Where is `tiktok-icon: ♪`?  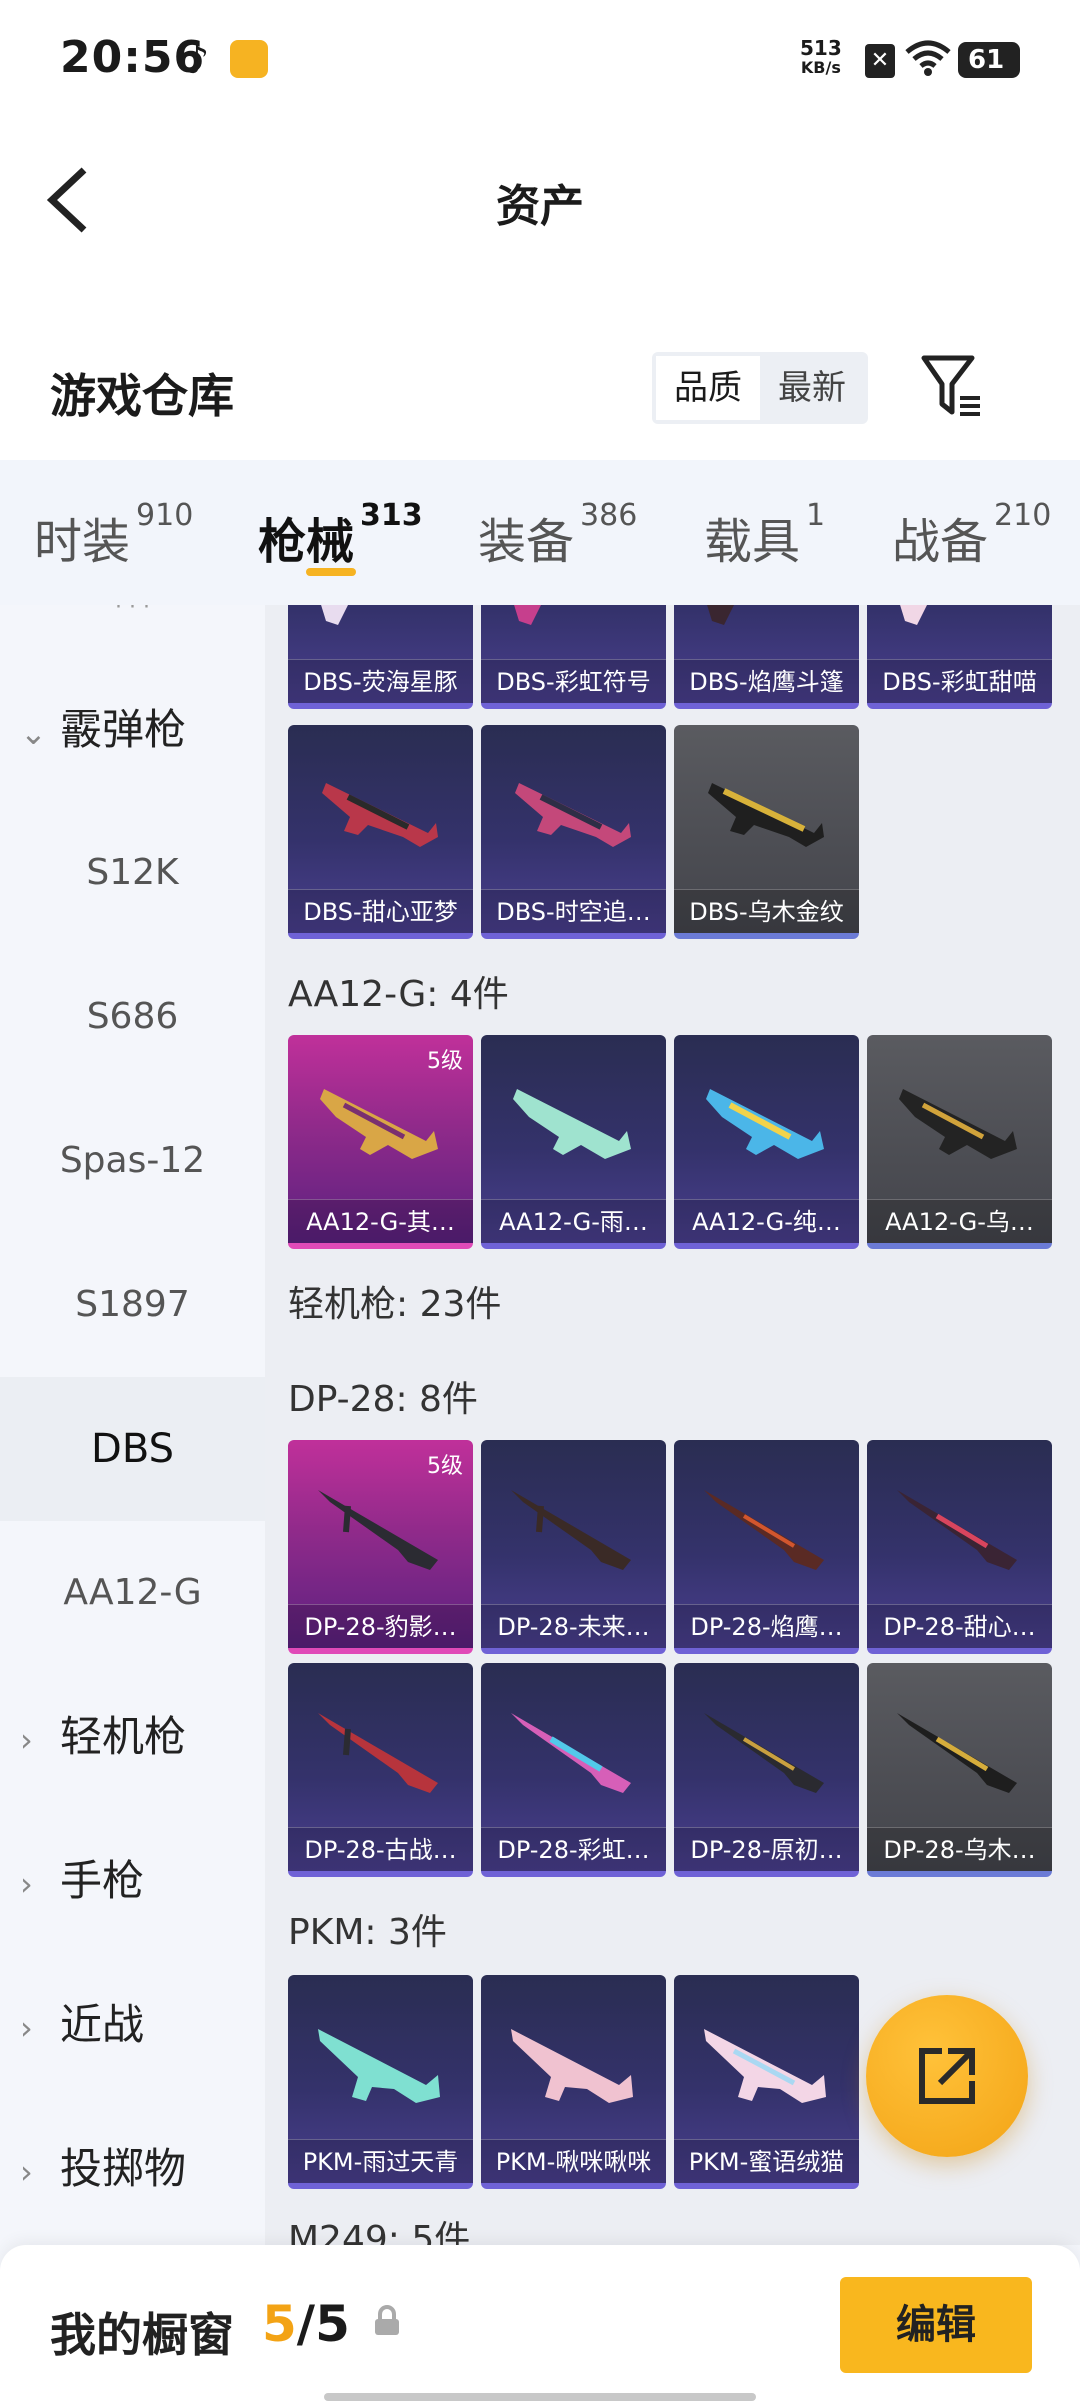 tiktok-icon: ♪ is located at coordinates (197, 60).